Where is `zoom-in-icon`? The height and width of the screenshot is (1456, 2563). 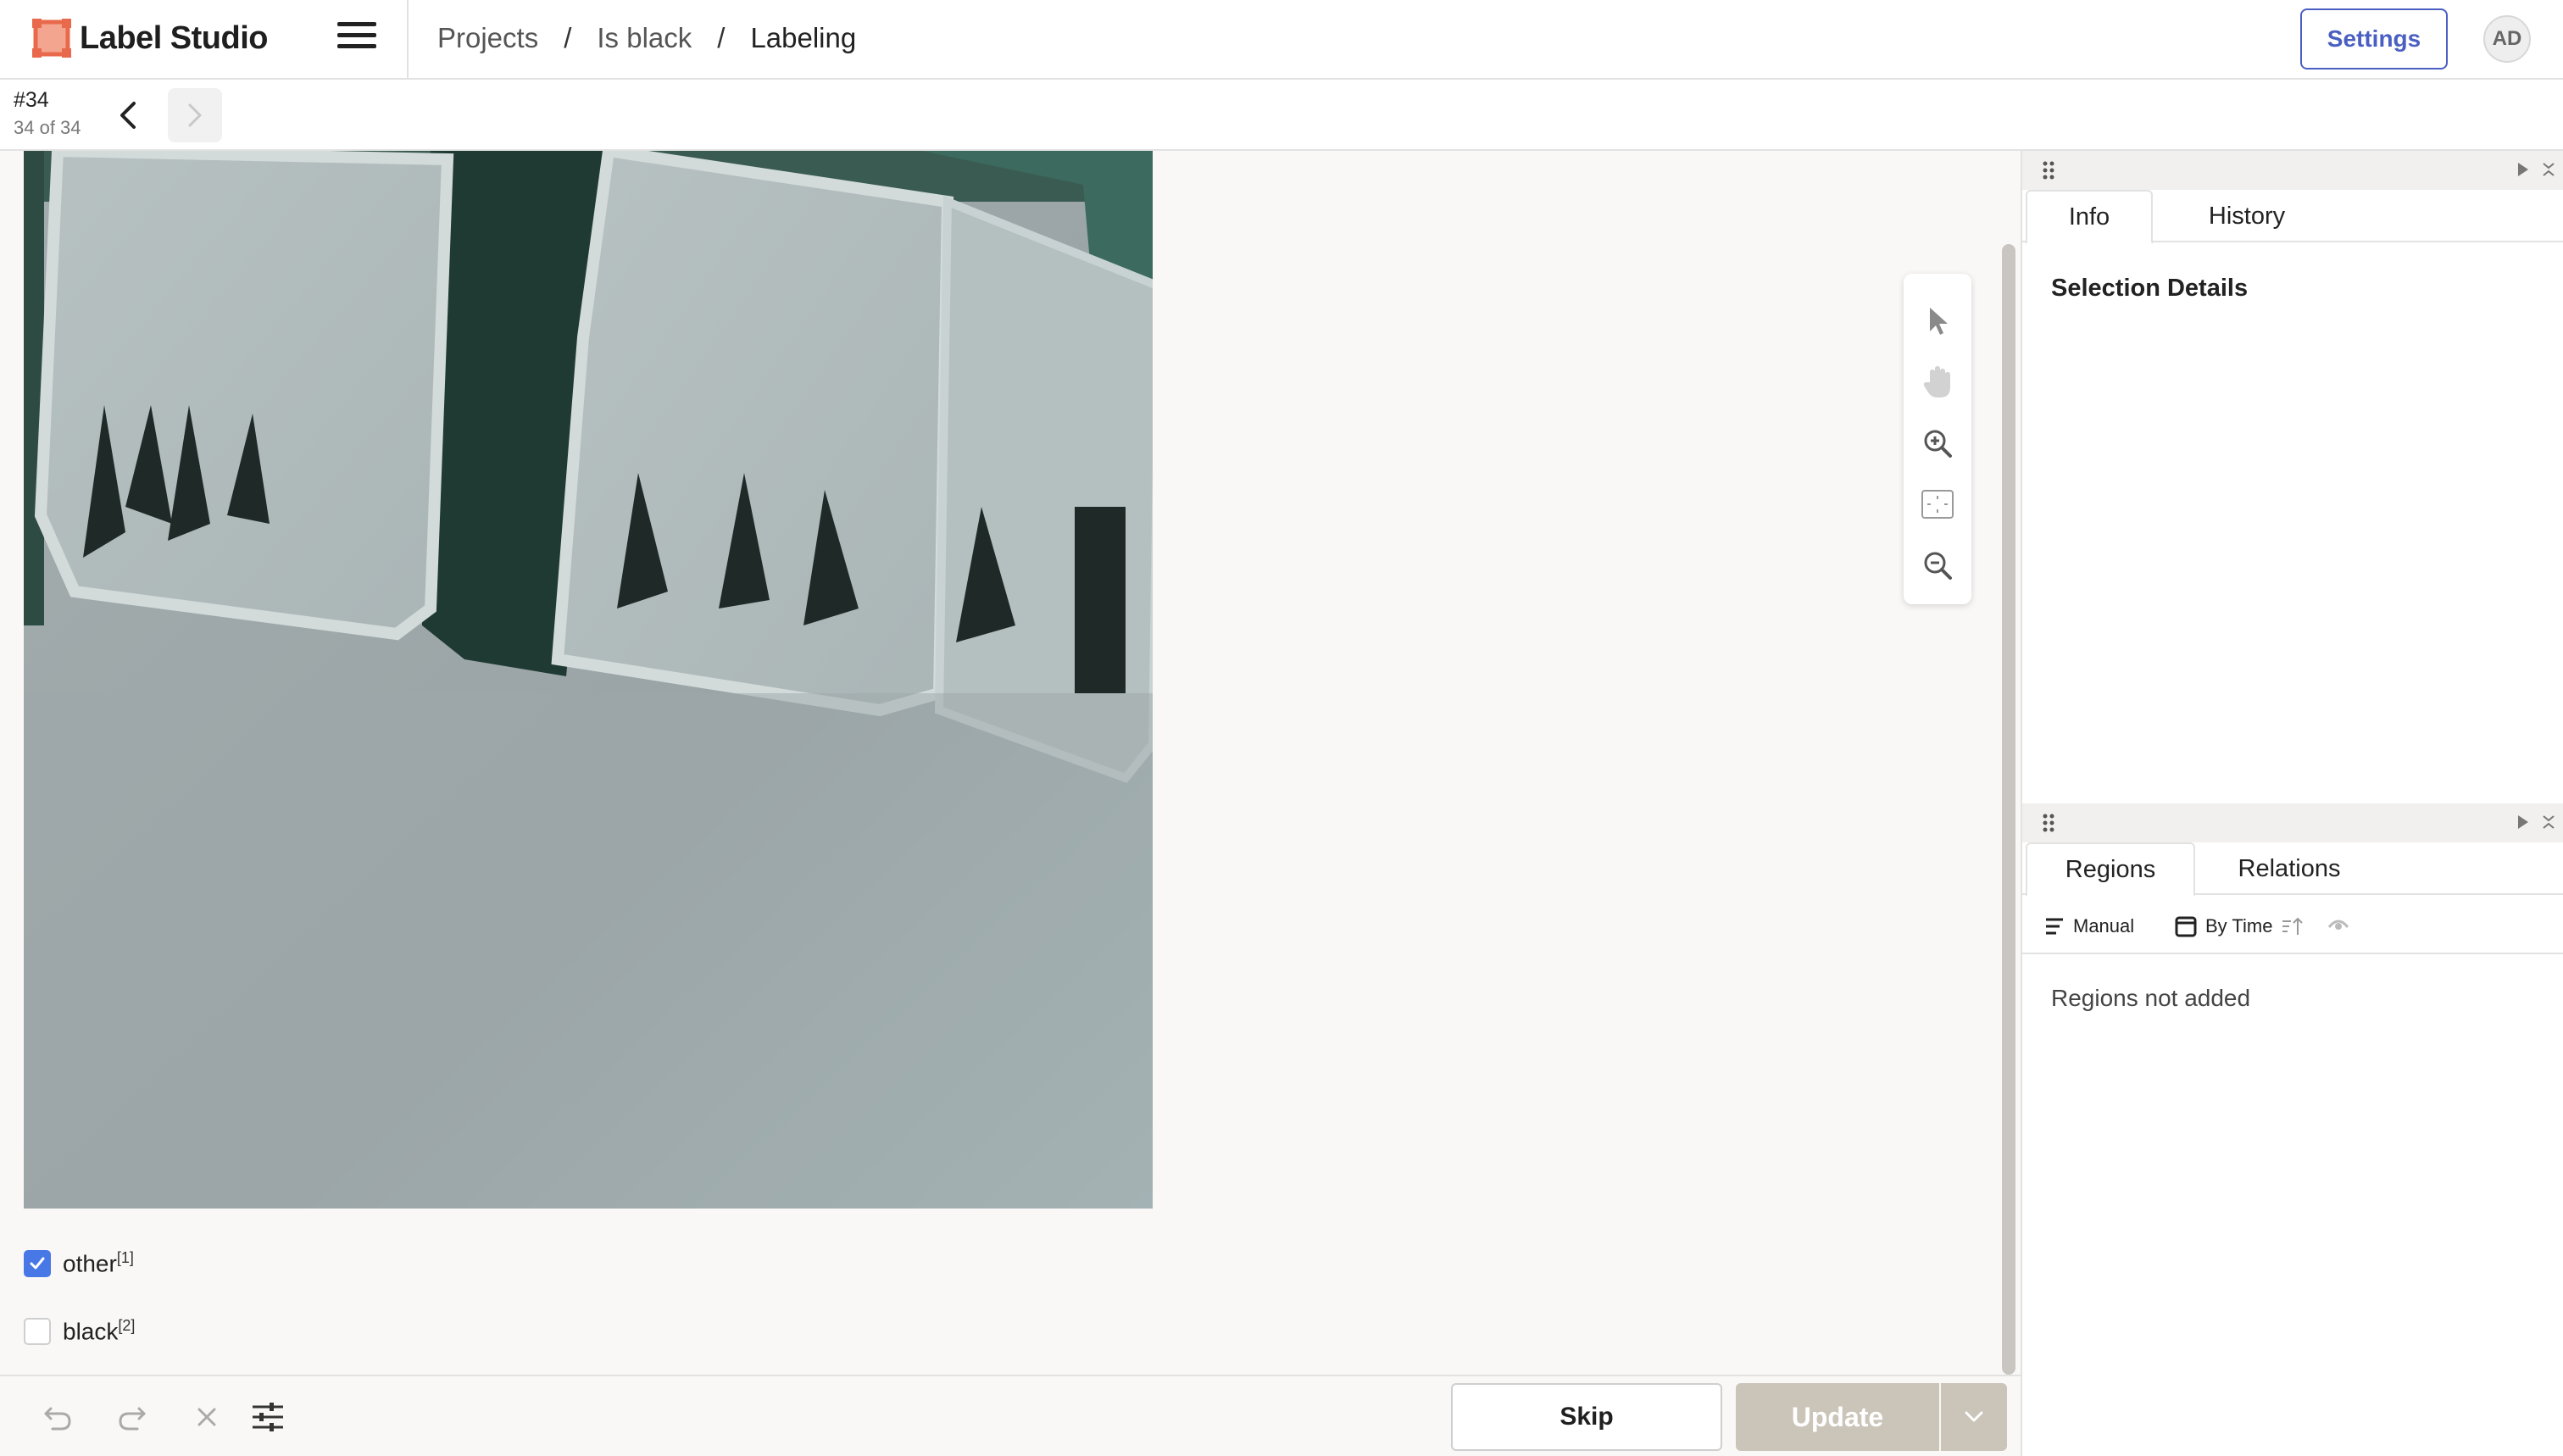
zoom-in-icon is located at coordinates (1937, 443).